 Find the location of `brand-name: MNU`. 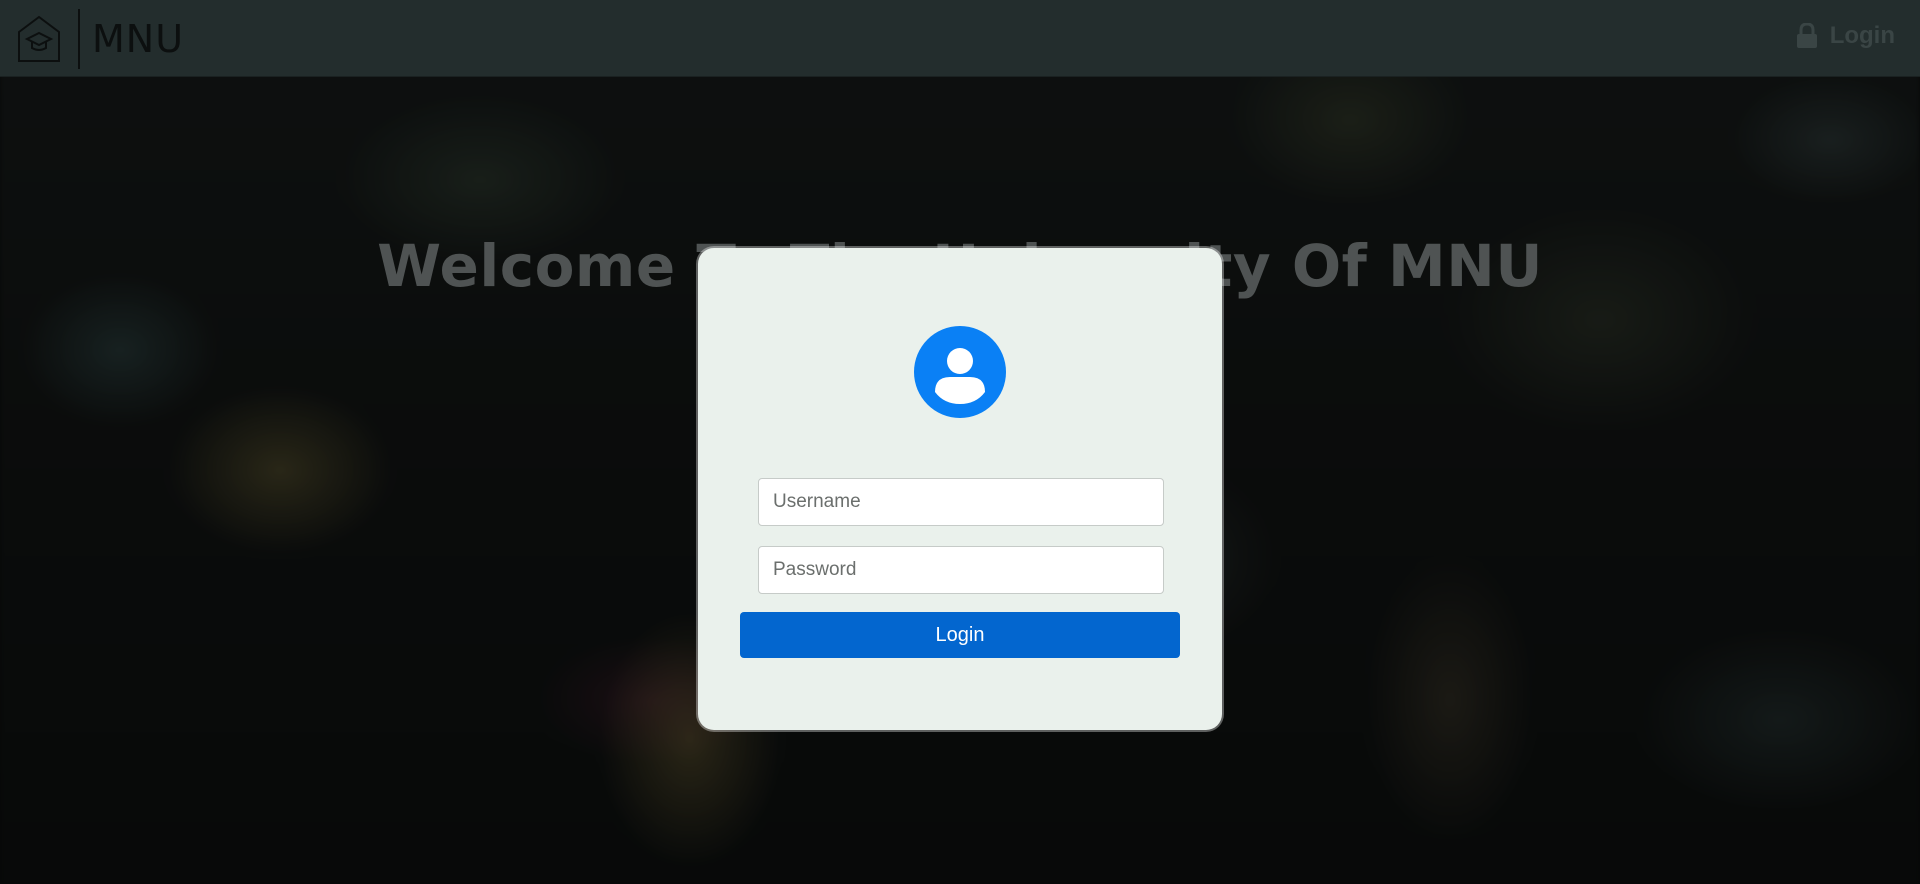

brand-name: MNU is located at coordinates (138, 39).